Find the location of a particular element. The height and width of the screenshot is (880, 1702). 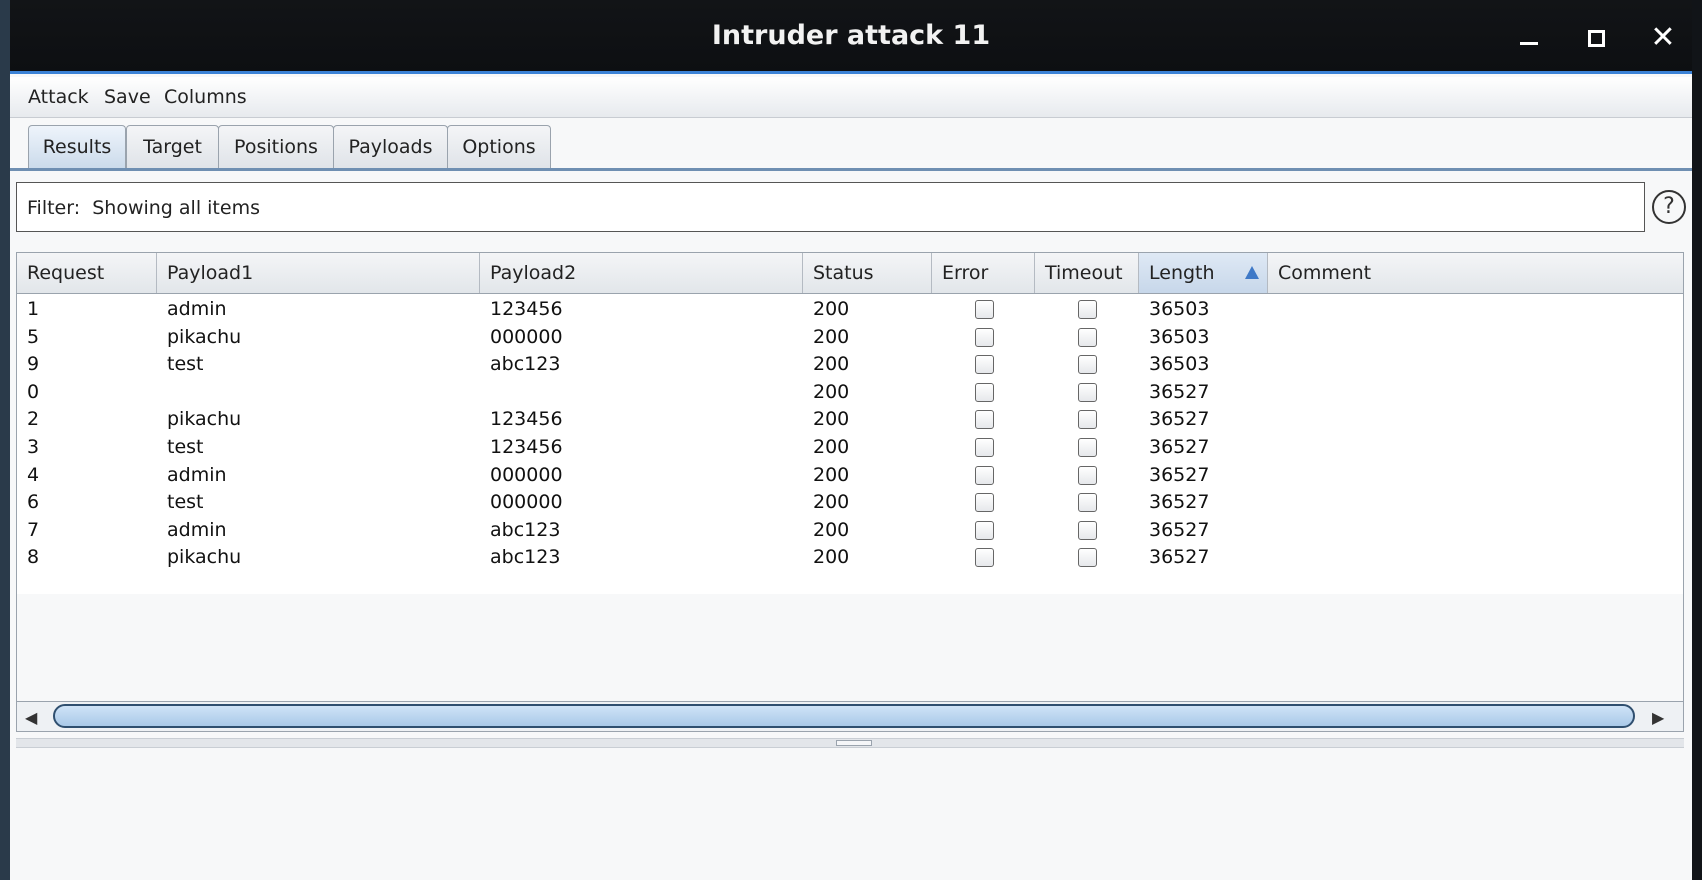

maximize-icon is located at coordinates (1596, 38).